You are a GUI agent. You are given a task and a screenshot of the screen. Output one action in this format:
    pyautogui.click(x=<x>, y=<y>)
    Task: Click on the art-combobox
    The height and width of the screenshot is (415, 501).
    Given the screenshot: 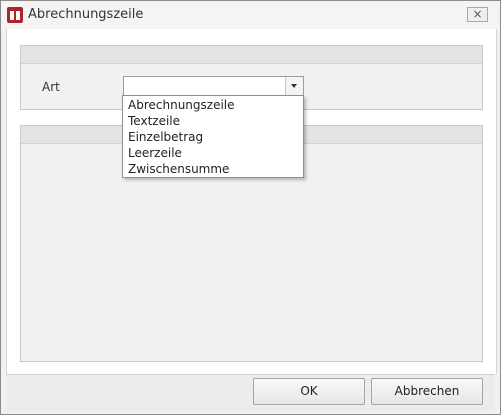 What is the action you would take?
    pyautogui.click(x=213, y=86)
    